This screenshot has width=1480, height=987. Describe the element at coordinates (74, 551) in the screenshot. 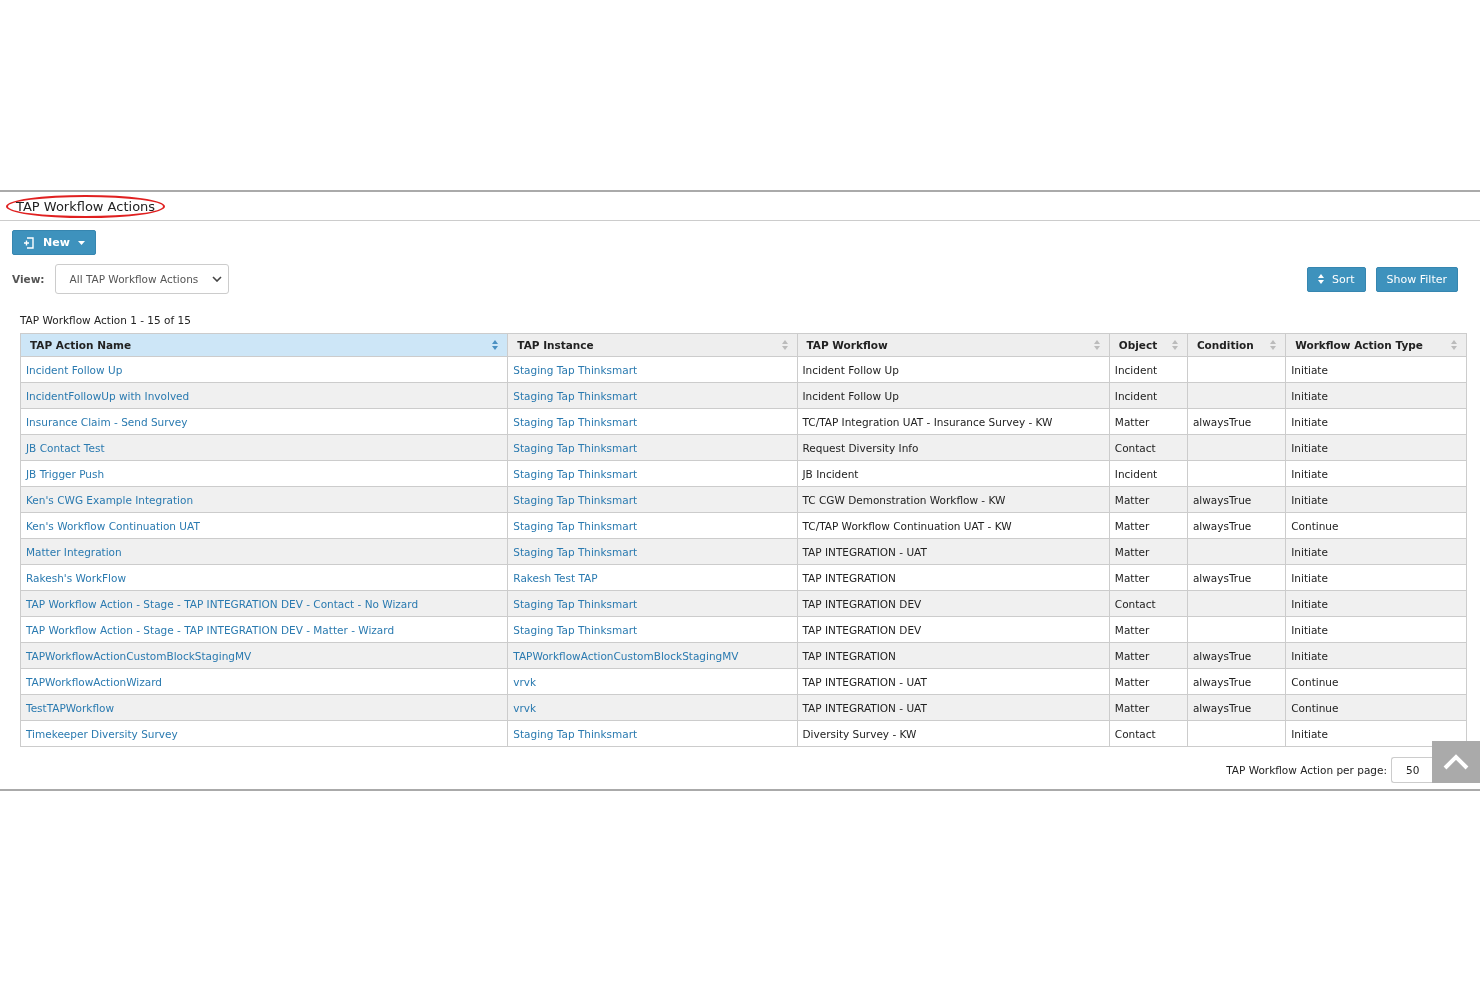

I see `action-name-link: Matter Integration` at that location.